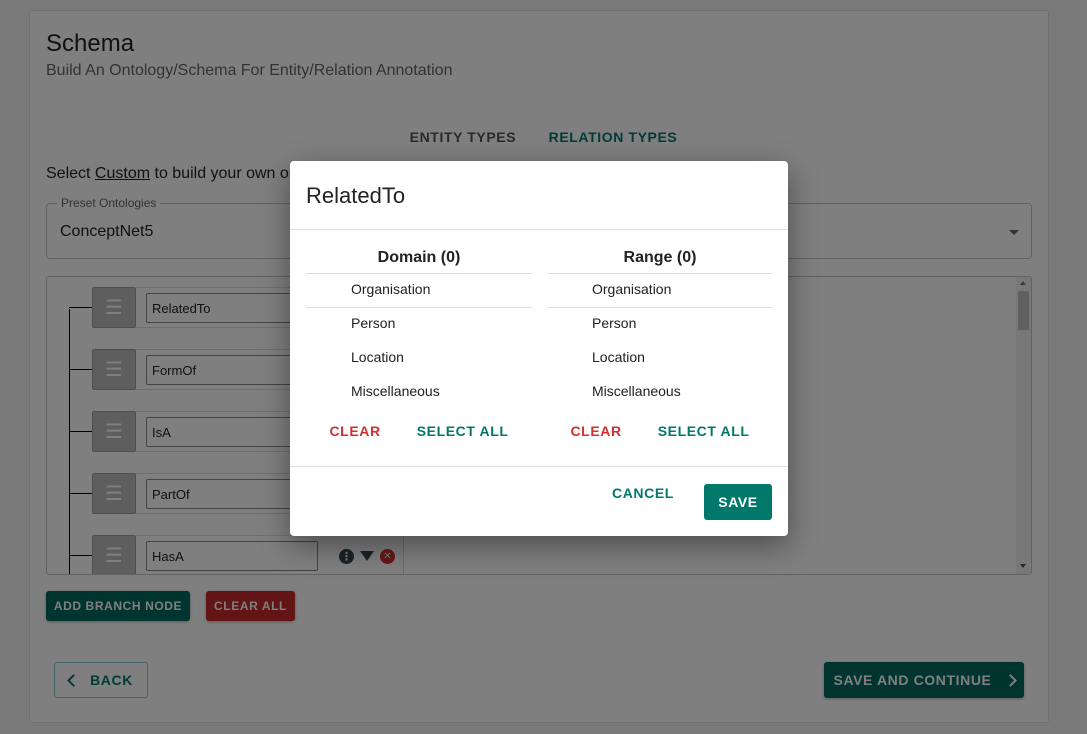 The width and height of the screenshot is (1087, 734). Describe the element at coordinates (354, 431) in the screenshot. I see `domain-clear-button: CLEAR` at that location.